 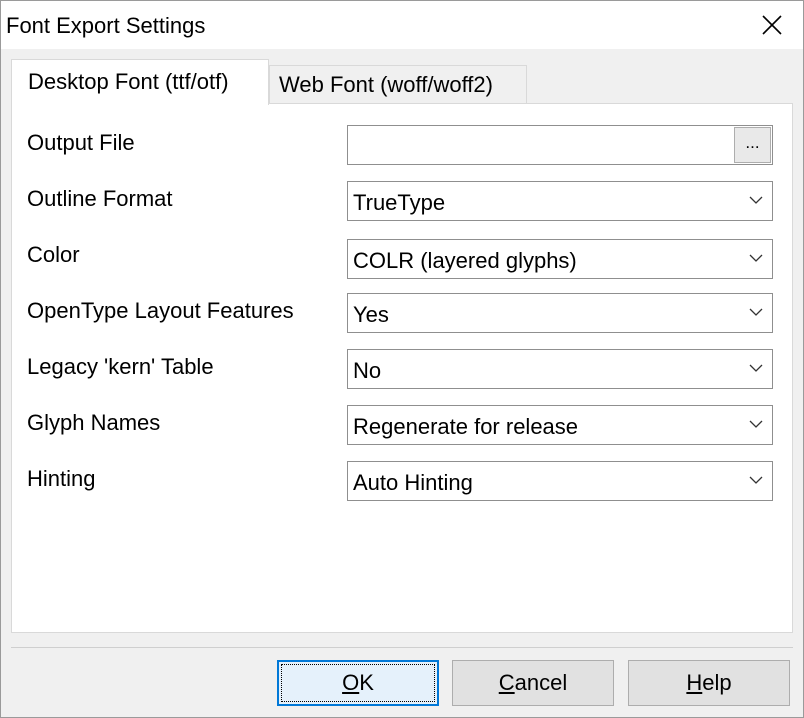 I want to click on window-title: Font Export Settings, so click(x=106, y=25).